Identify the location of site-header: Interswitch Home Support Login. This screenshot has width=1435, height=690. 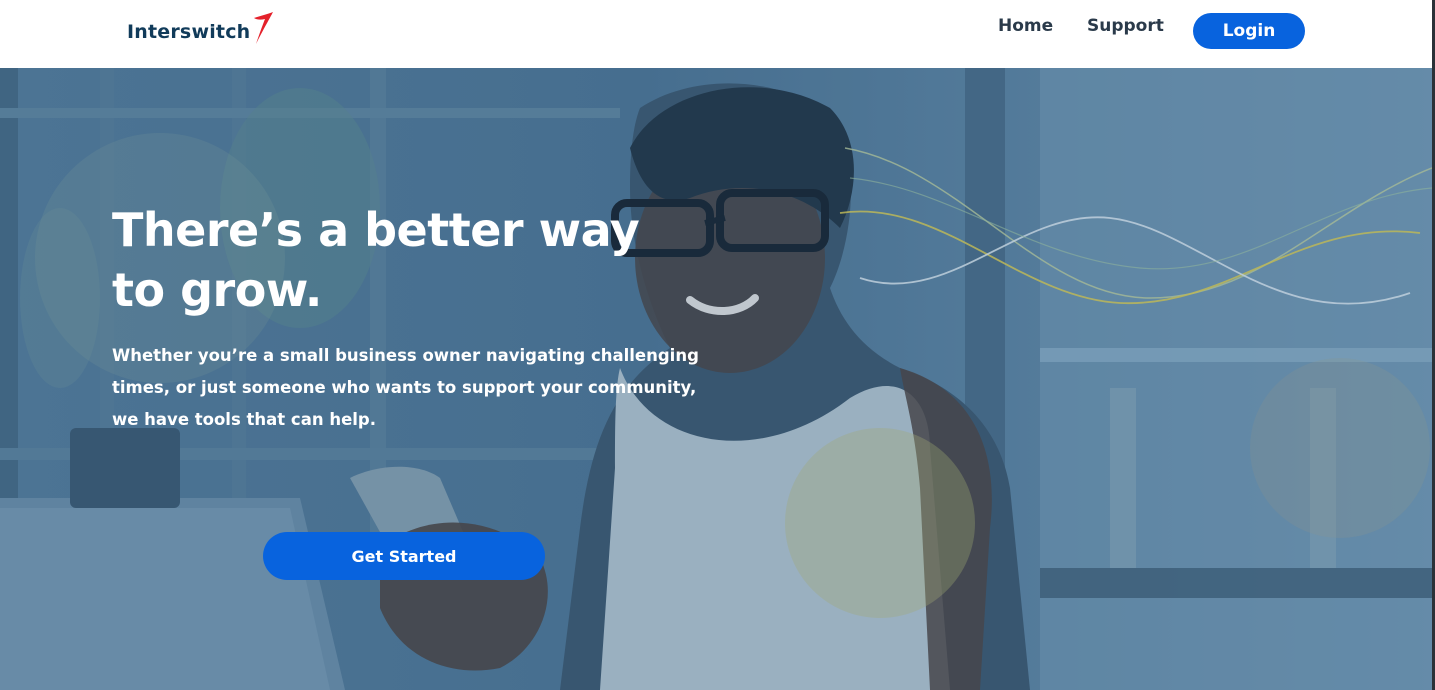
(717, 34).